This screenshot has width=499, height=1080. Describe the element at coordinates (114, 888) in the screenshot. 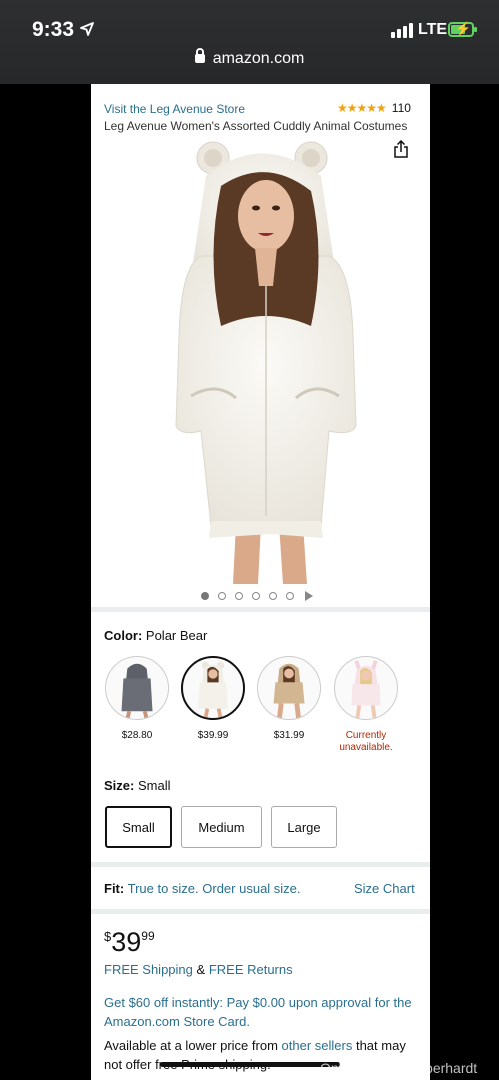

I see `fit-label: Fit:` at that location.